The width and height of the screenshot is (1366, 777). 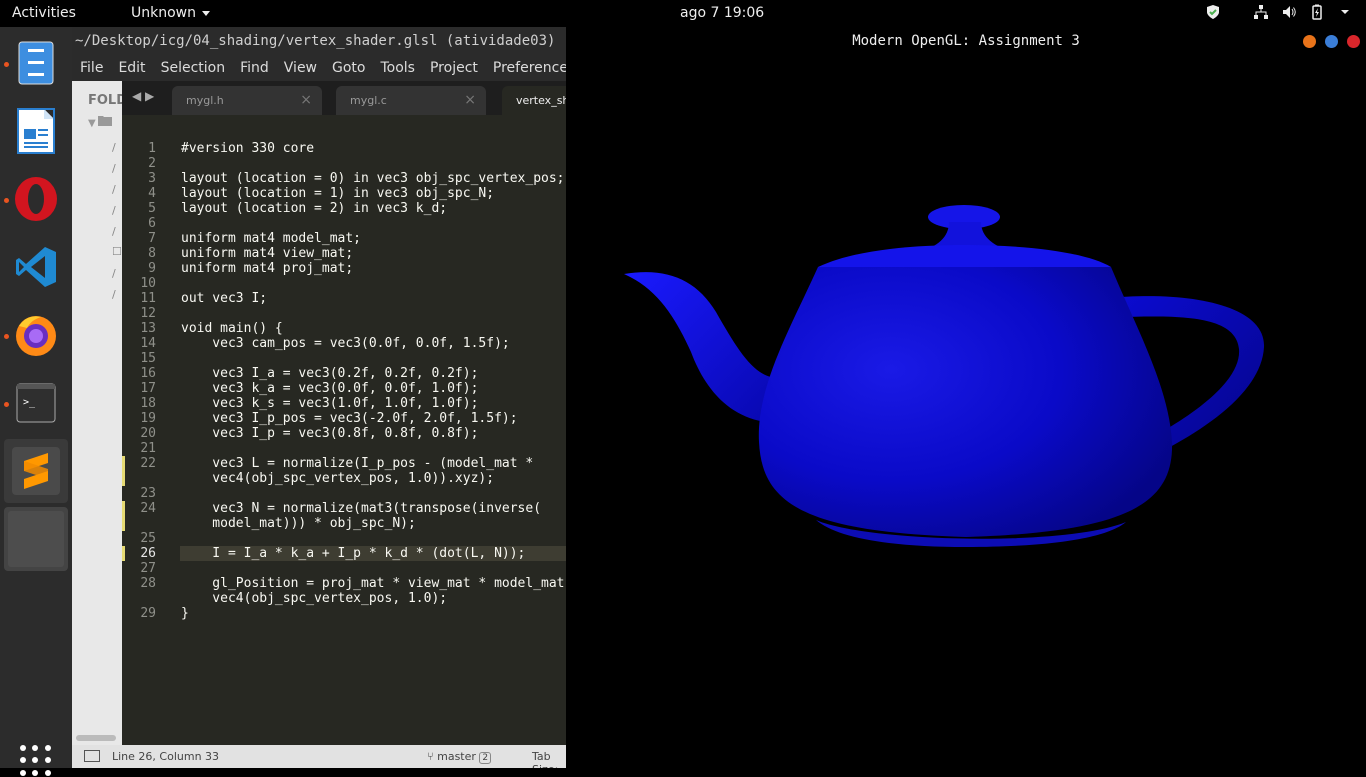 What do you see at coordinates (247, 148) in the screenshot?
I see `code-line: #version 330 core` at bounding box center [247, 148].